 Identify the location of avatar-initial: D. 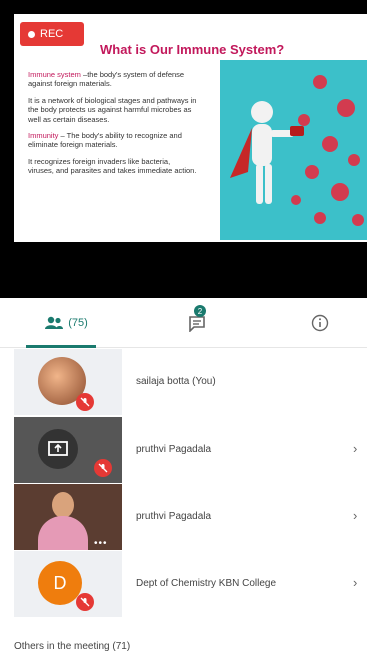
(60, 582).